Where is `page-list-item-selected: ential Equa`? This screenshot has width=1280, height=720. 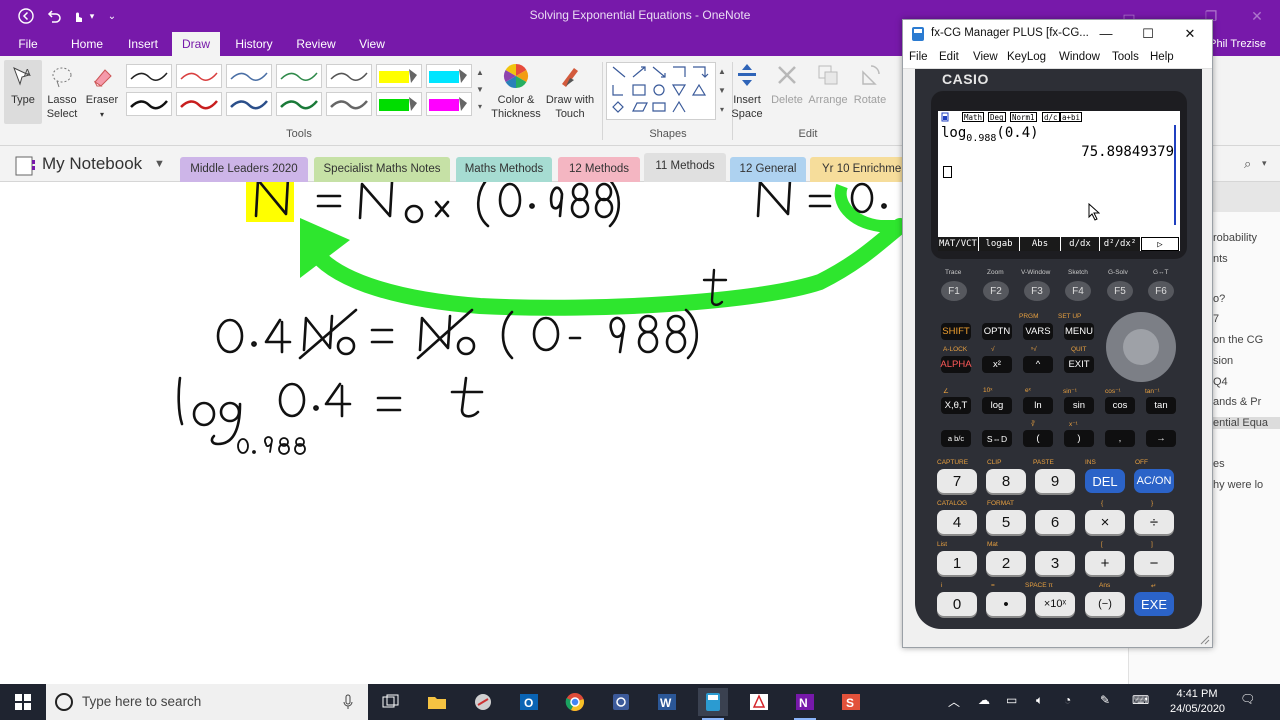
page-list-item-selected: ential Equa is located at coordinates (1246, 423).